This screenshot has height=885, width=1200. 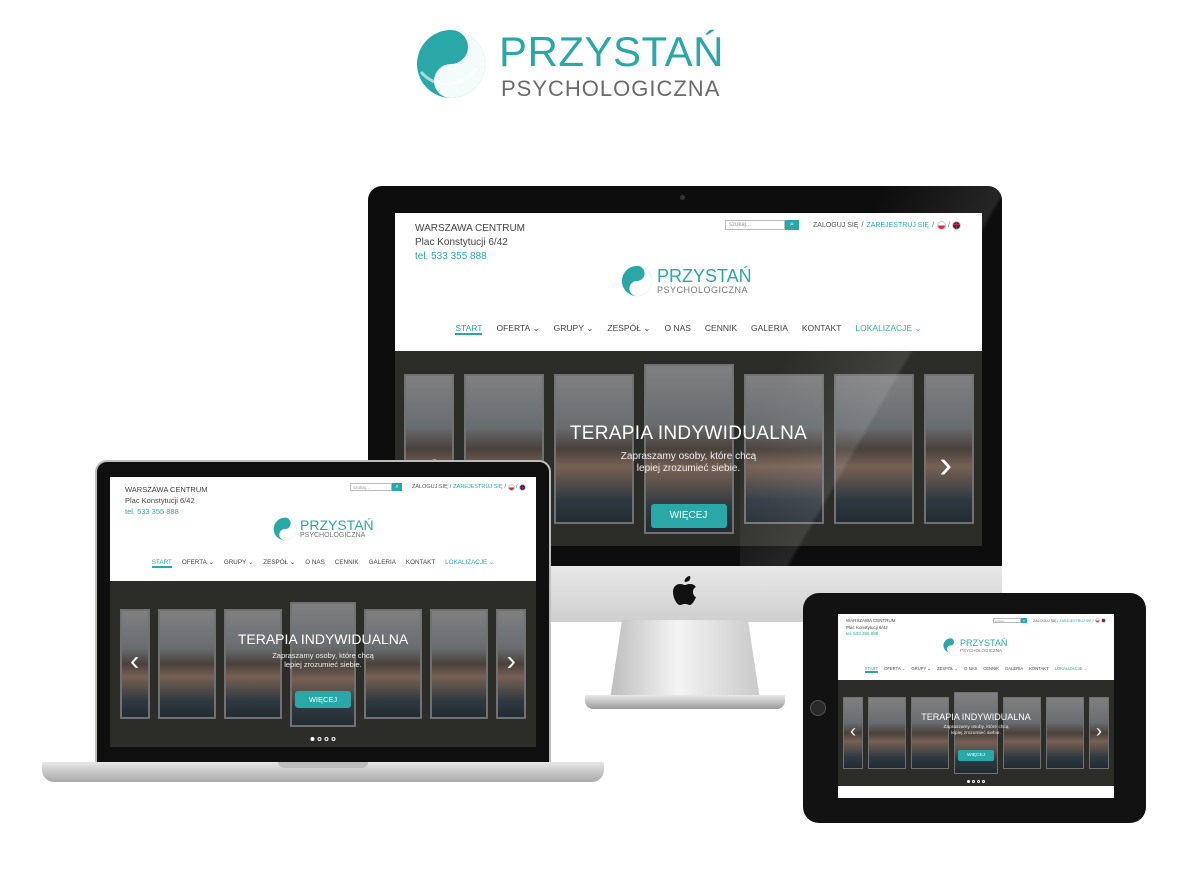 I want to click on brand-name: PRZYSTAŃ, so click(x=611, y=51).